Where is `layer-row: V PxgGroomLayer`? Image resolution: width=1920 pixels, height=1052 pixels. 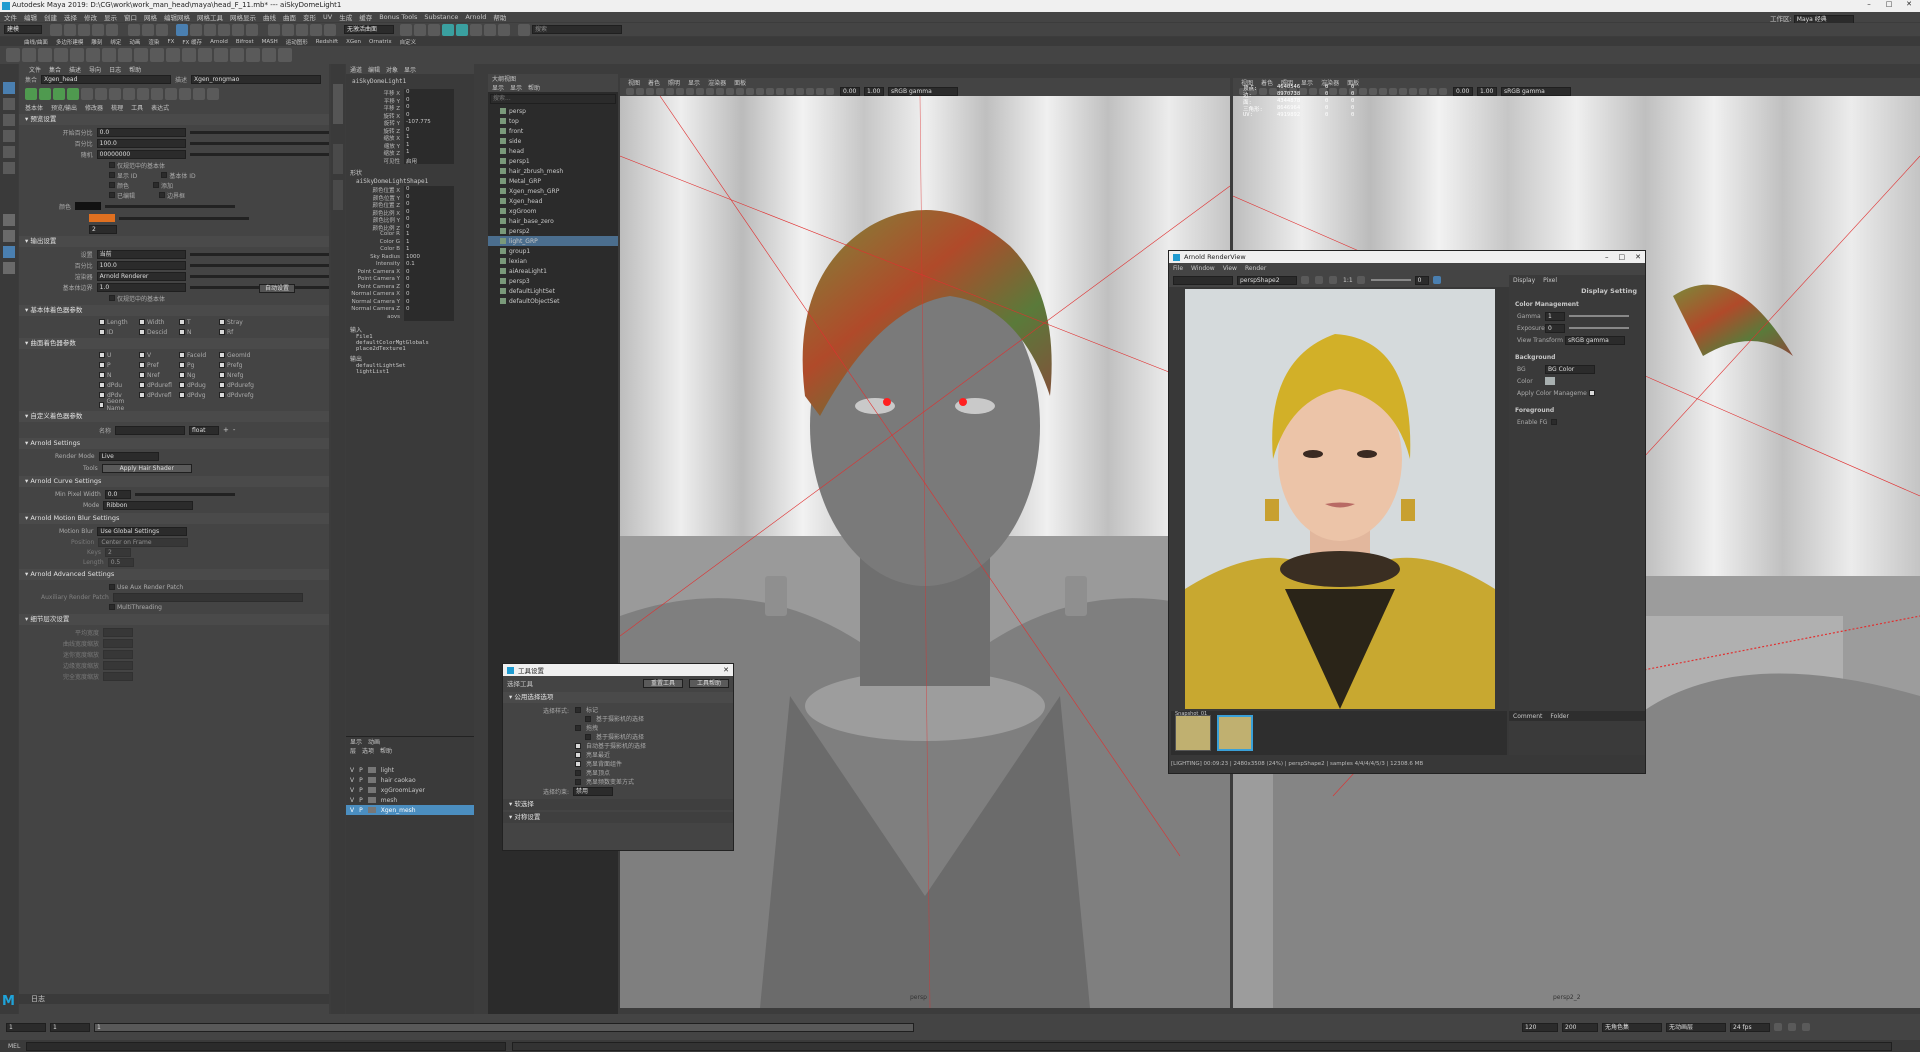 layer-row: V PxgGroomLayer is located at coordinates (410, 790).